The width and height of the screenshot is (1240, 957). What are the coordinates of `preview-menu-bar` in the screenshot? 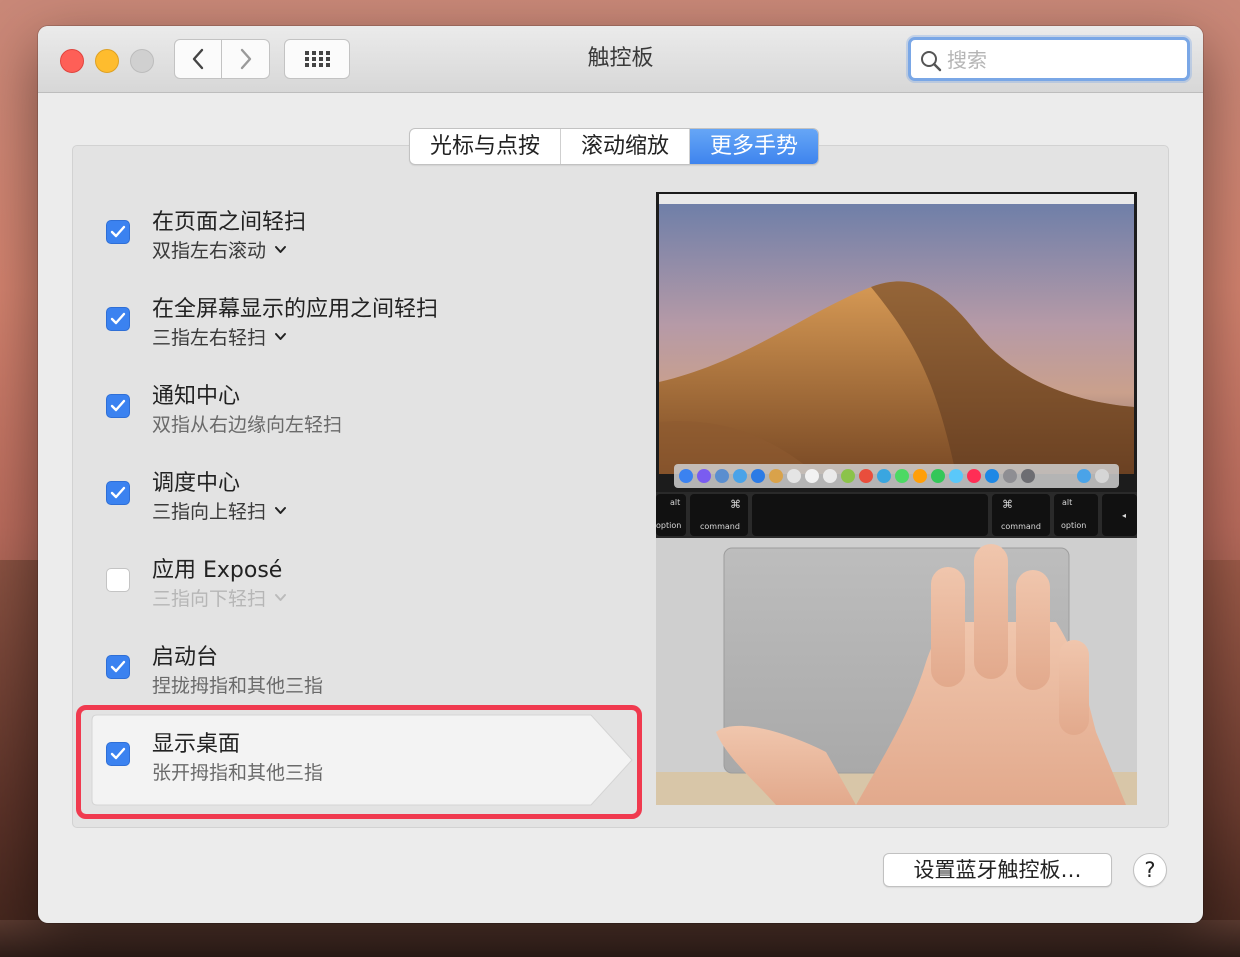 It's located at (896, 199).